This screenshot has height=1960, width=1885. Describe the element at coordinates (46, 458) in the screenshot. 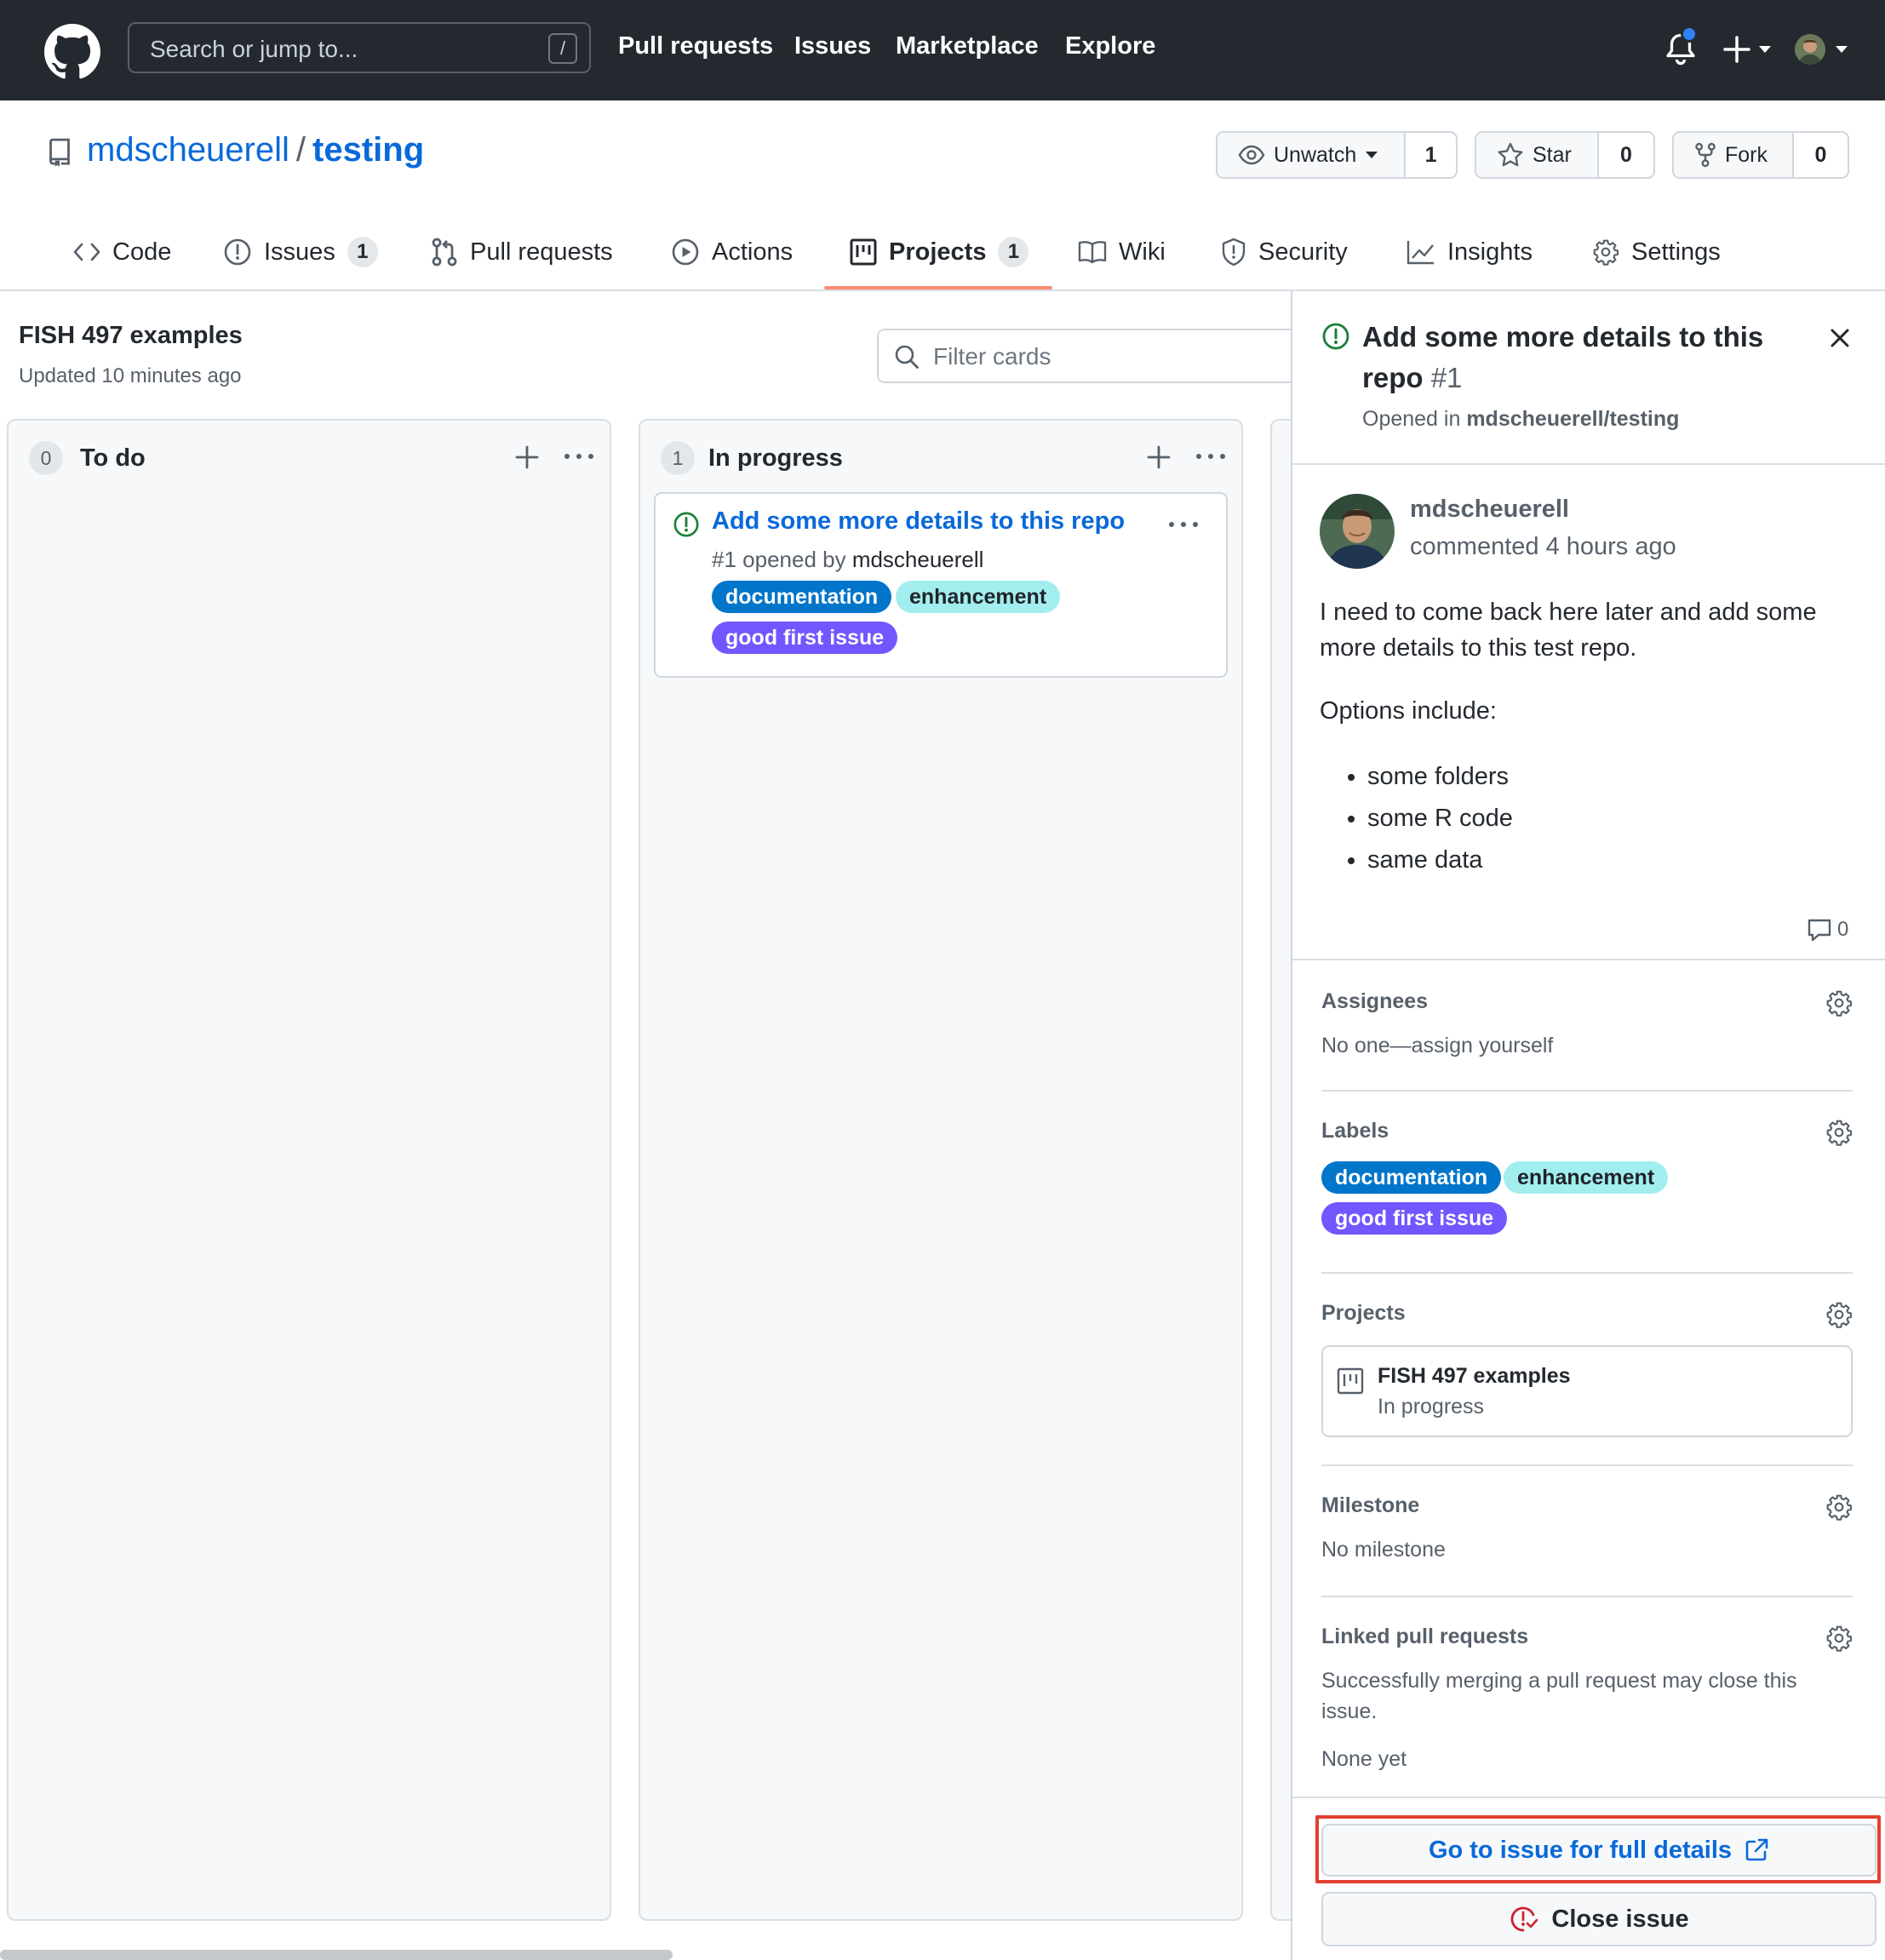

I see `column-card-count: 0` at that location.